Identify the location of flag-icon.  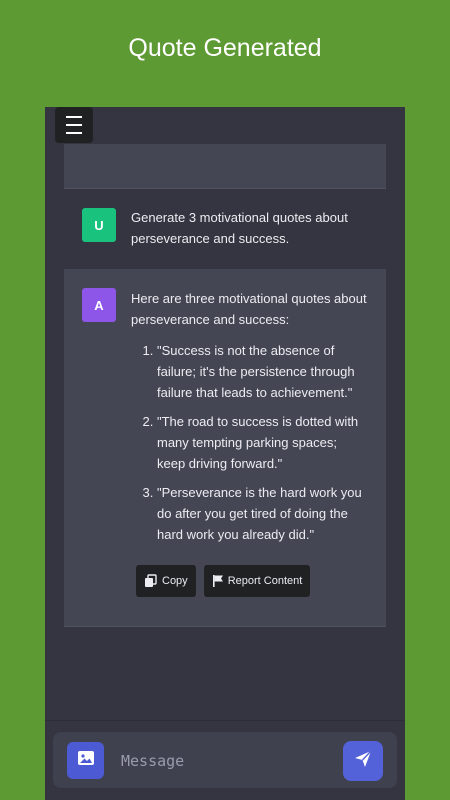
(218, 581).